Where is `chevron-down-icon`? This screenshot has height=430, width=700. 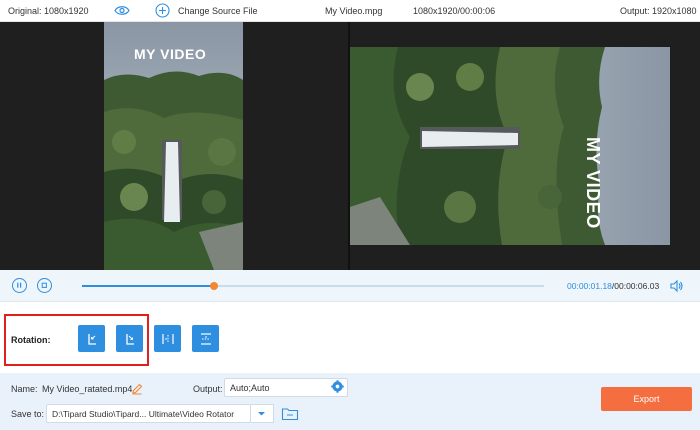
chevron-down-icon is located at coordinates (261, 414).